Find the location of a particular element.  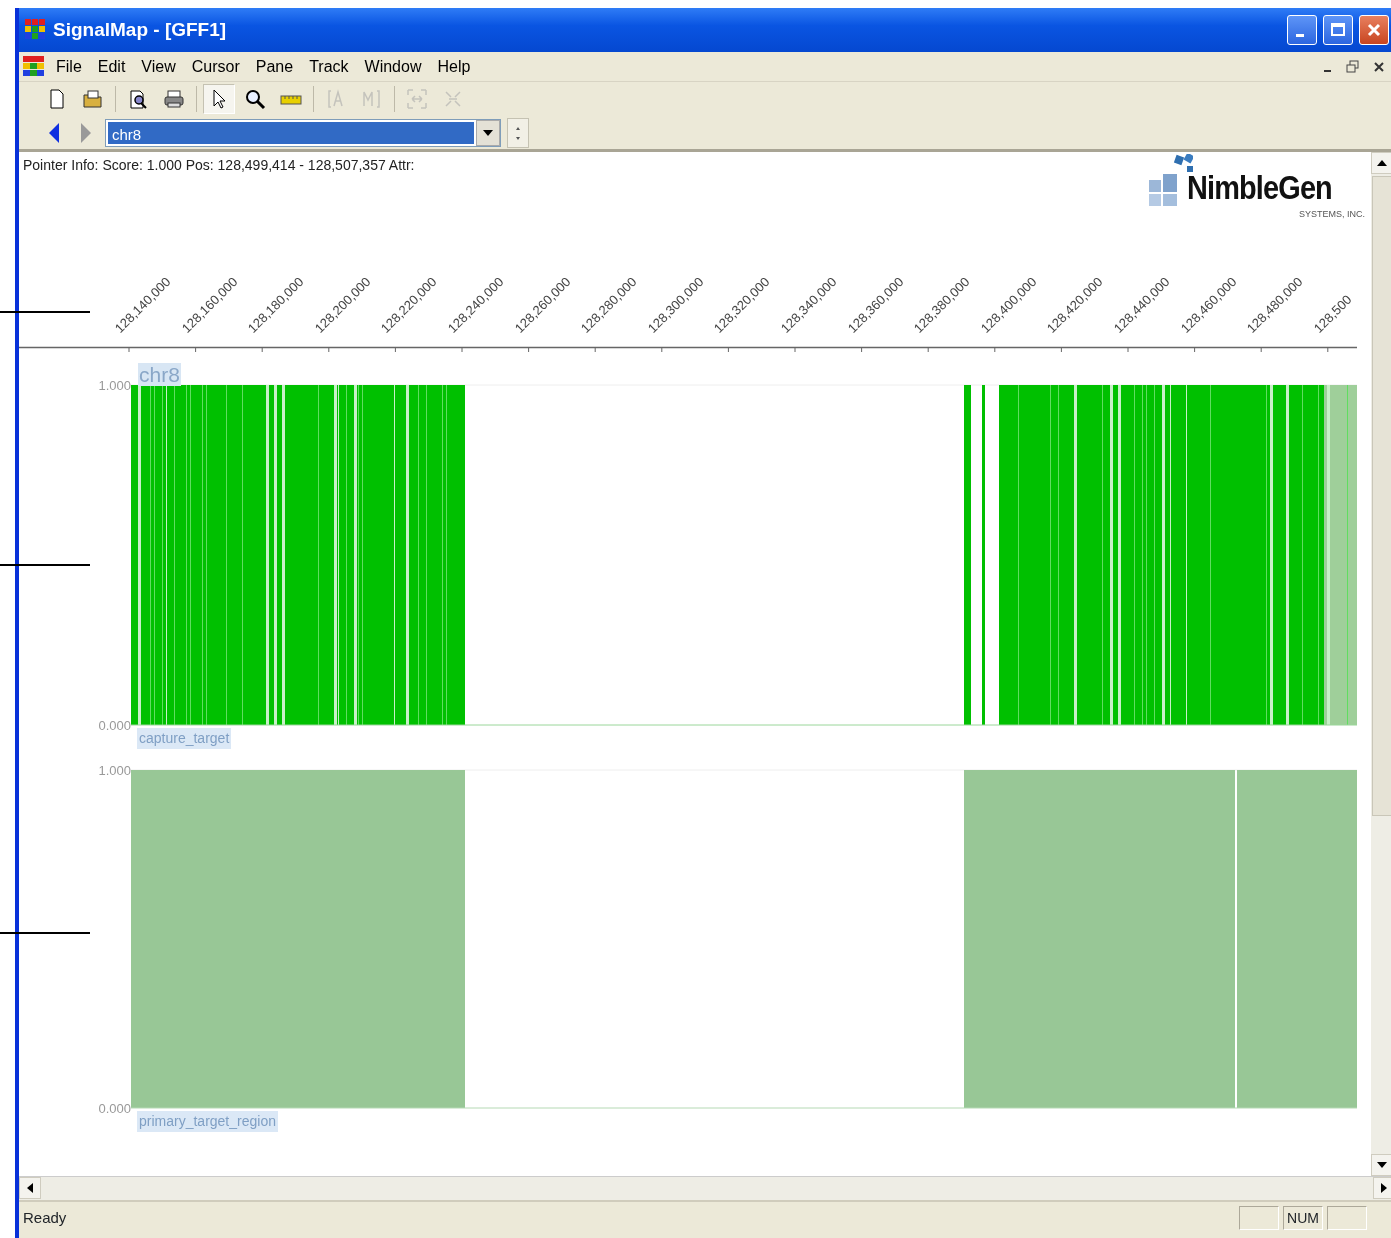

right-arrow-icon is located at coordinates (1384, 1188).